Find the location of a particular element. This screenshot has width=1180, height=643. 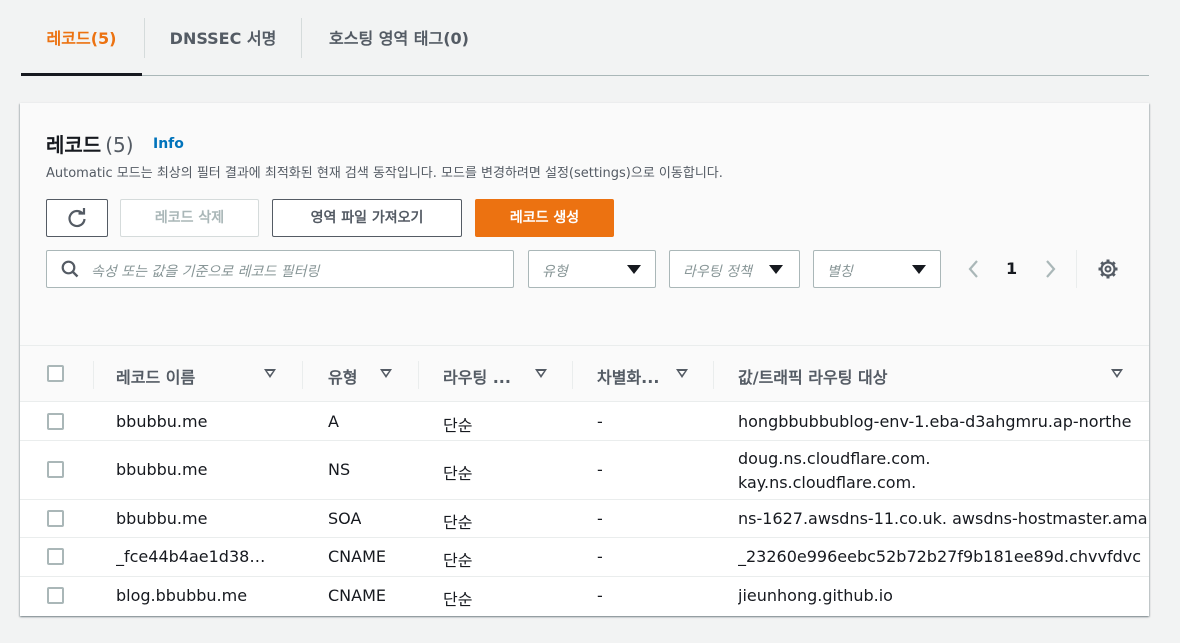

search-input: 속성 또는 값을 기준으로 레코드 필터링 is located at coordinates (280, 269).